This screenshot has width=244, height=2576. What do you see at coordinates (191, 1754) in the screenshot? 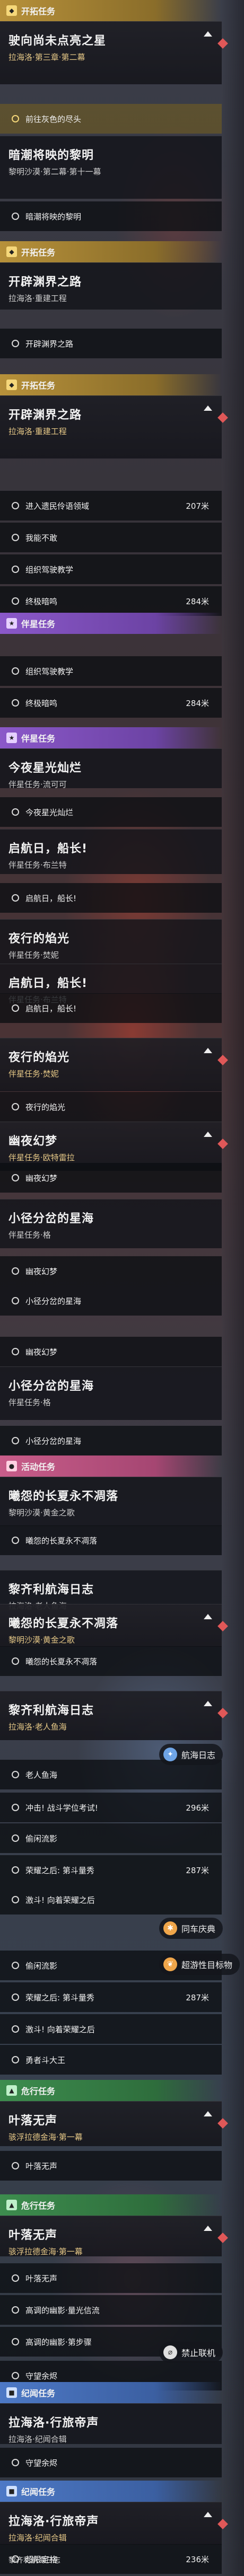
I see `floating-tag-pill: ✦ 航海日志` at bounding box center [191, 1754].